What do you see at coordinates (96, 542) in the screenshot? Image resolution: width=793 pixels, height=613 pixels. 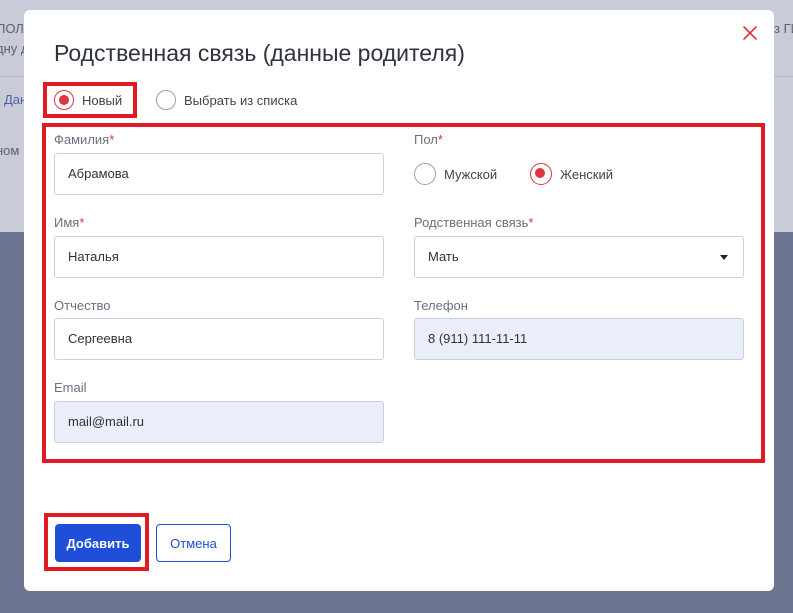 I see `highlight-frame-add` at bounding box center [96, 542].